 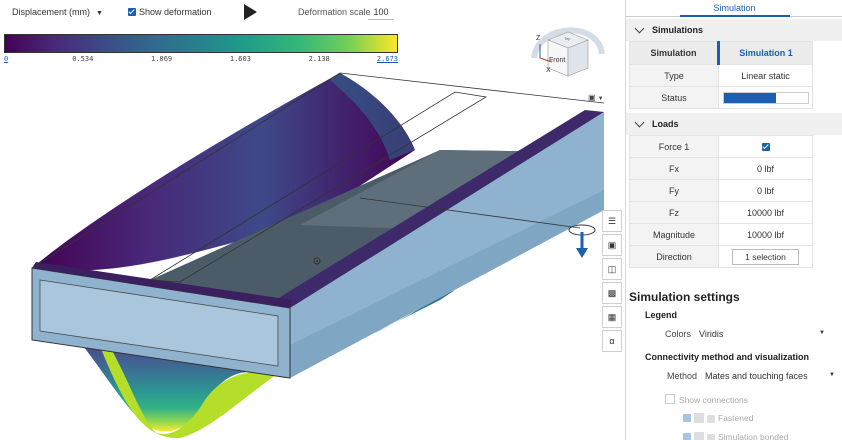 I want to click on panel-tab-bar: Simulation, so click(x=734, y=8).